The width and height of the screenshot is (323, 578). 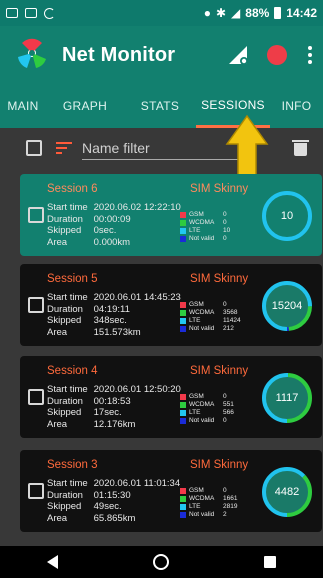 What do you see at coordinates (227, 230) in the screenshot?
I see `lte-count: 10` at bounding box center [227, 230].